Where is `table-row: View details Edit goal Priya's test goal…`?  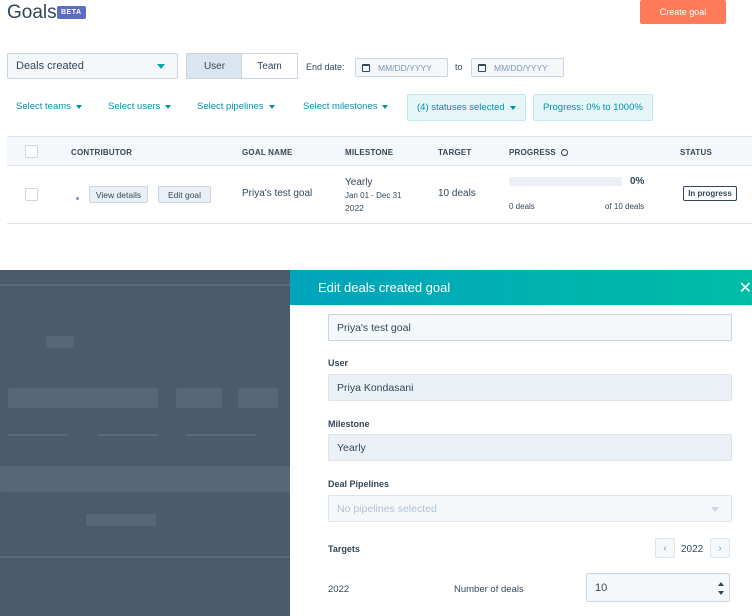 table-row: View details Edit goal Priya's test goal… is located at coordinates (379, 195).